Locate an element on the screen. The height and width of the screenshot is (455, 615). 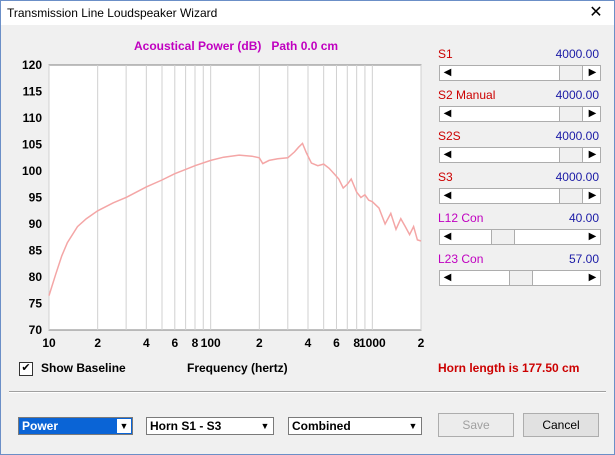
y-tick-label: 80 is located at coordinates (36, 277).